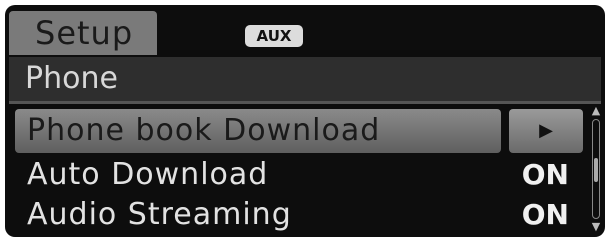  I want to click on chevron-right-icon: ▶, so click(546, 131).